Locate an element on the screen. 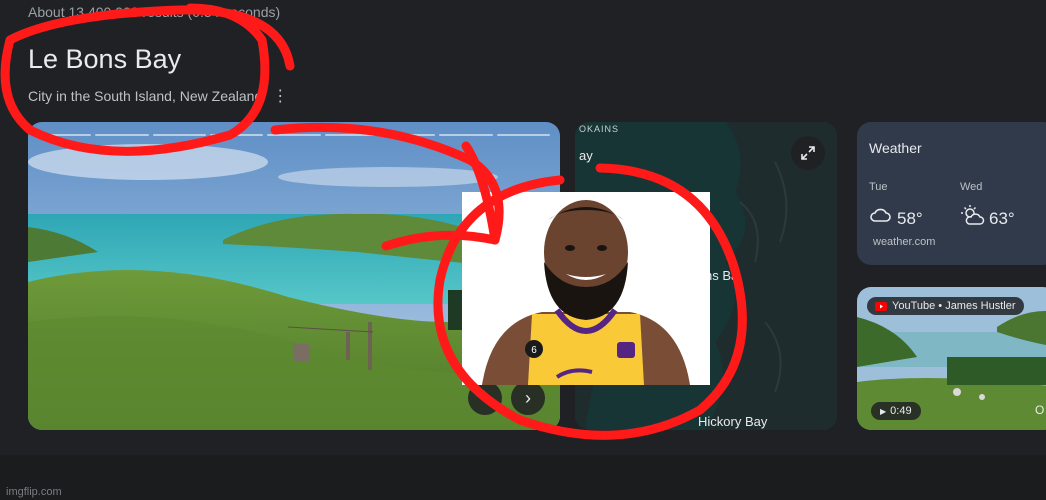 The image size is (1046, 500). video-card: YouTube • James Hustler ▶ 0:49 O is located at coordinates (951, 358).